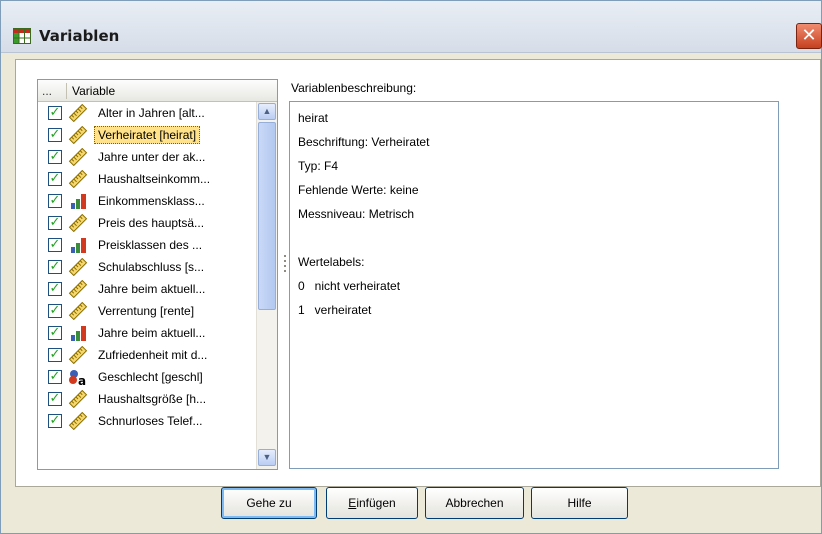 The height and width of the screenshot is (534, 822). What do you see at coordinates (93, 91) in the screenshot?
I see `column-header-variable: Variable` at bounding box center [93, 91].